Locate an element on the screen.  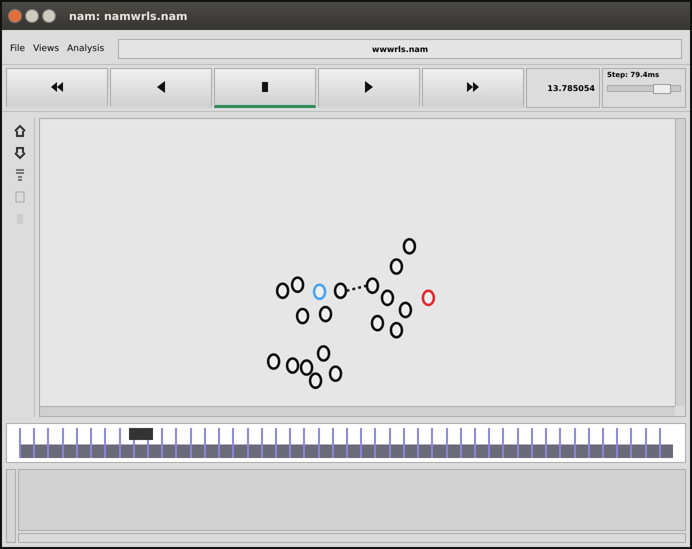
slider-thumb is located at coordinates (662, 89).